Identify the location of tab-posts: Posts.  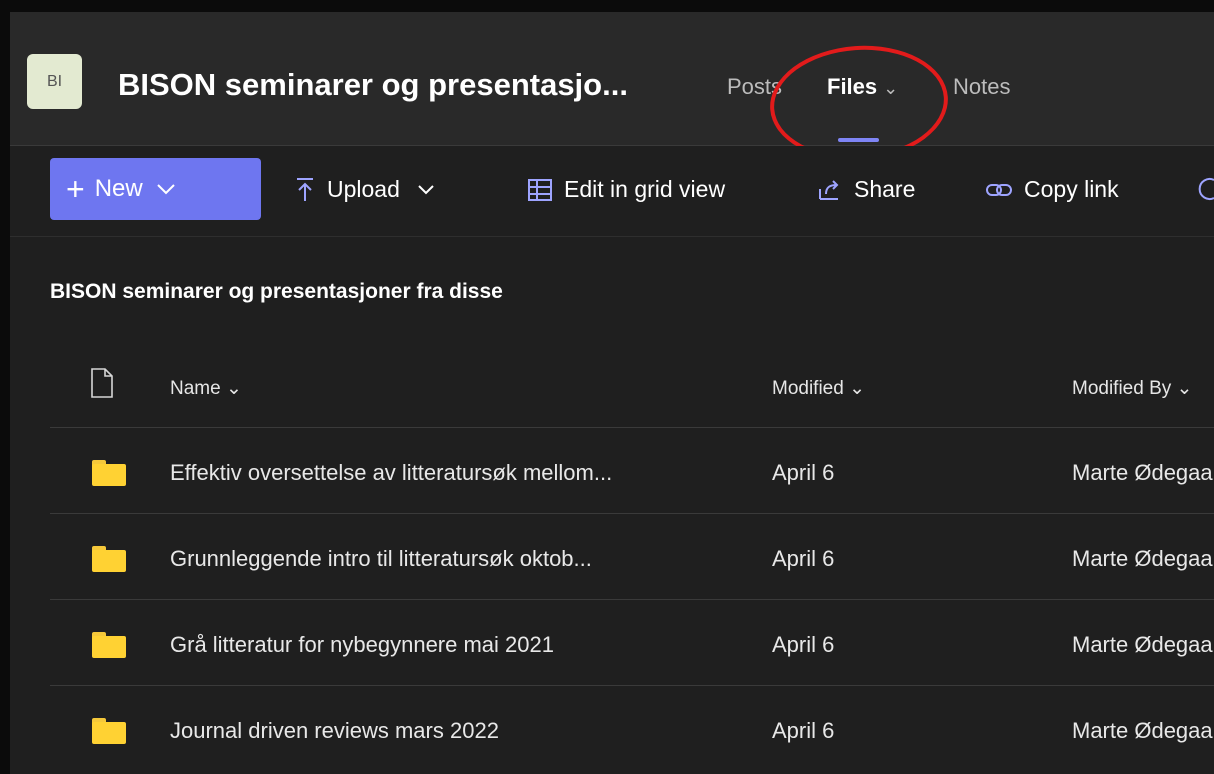
(754, 87).